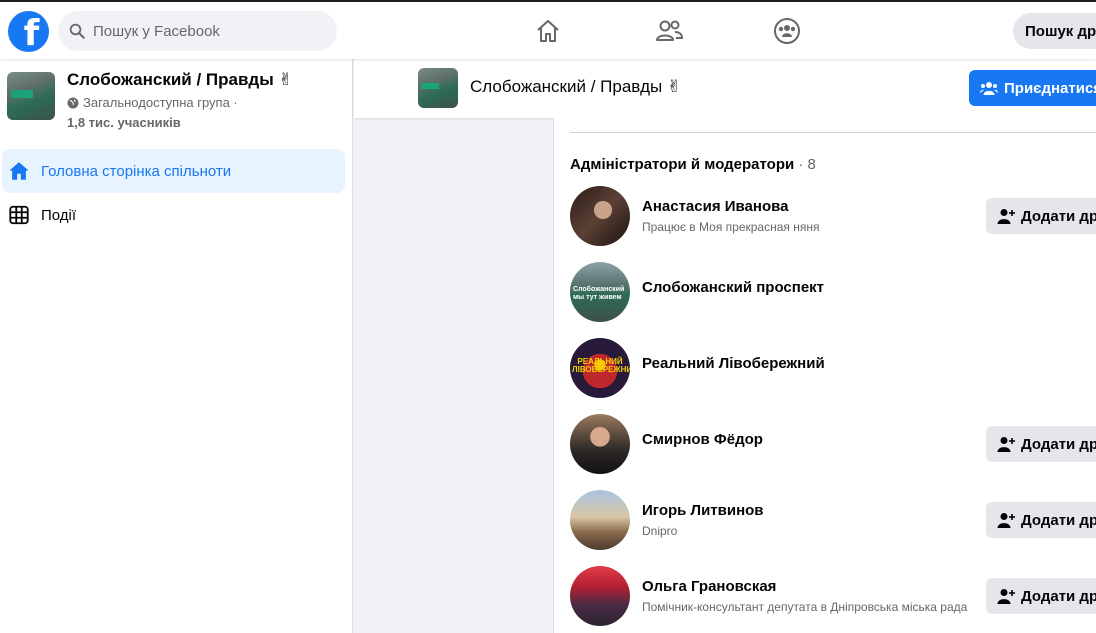 This screenshot has width=1096, height=633. I want to click on sidebar-item-events: Події, so click(173, 215).